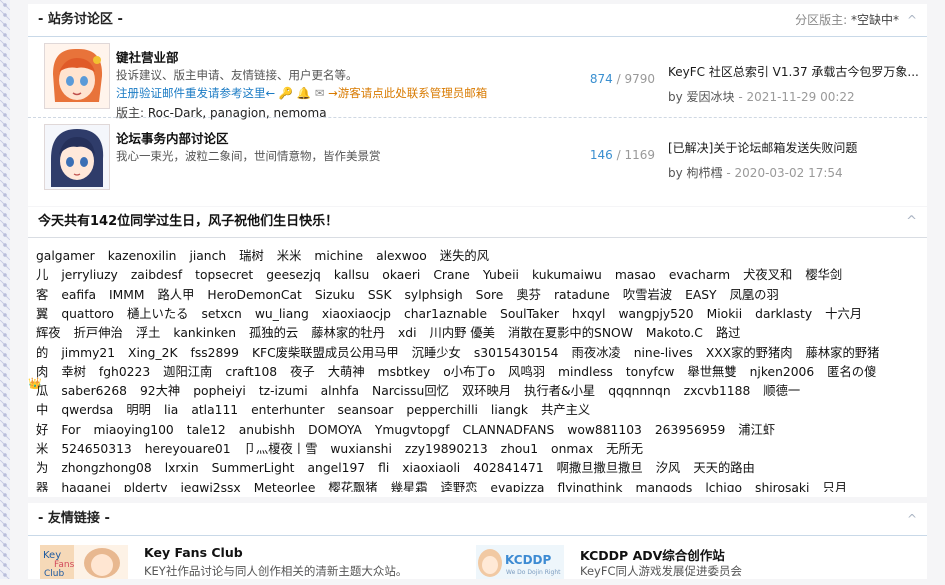 Image resolution: width=945 pixels, height=585 pixels. Describe the element at coordinates (293, 275) in the screenshot. I see `birthday-user-link: geesezjq` at that location.